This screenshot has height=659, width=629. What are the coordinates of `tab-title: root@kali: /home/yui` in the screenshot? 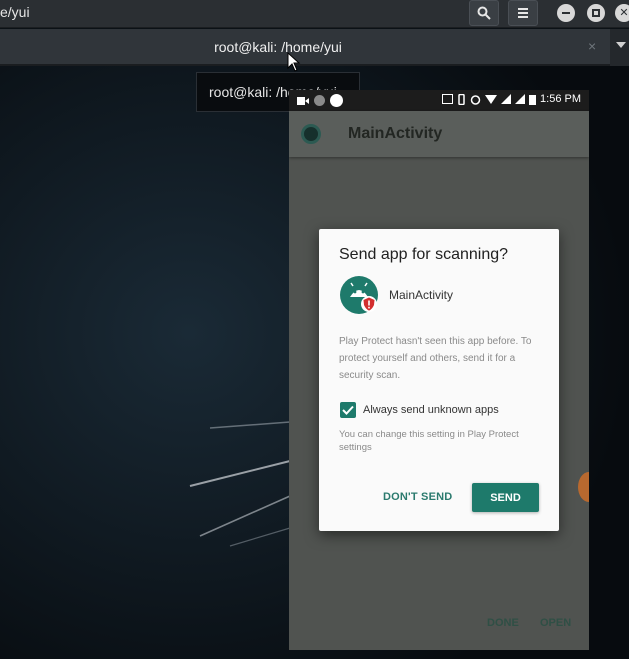 It's located at (278, 47).